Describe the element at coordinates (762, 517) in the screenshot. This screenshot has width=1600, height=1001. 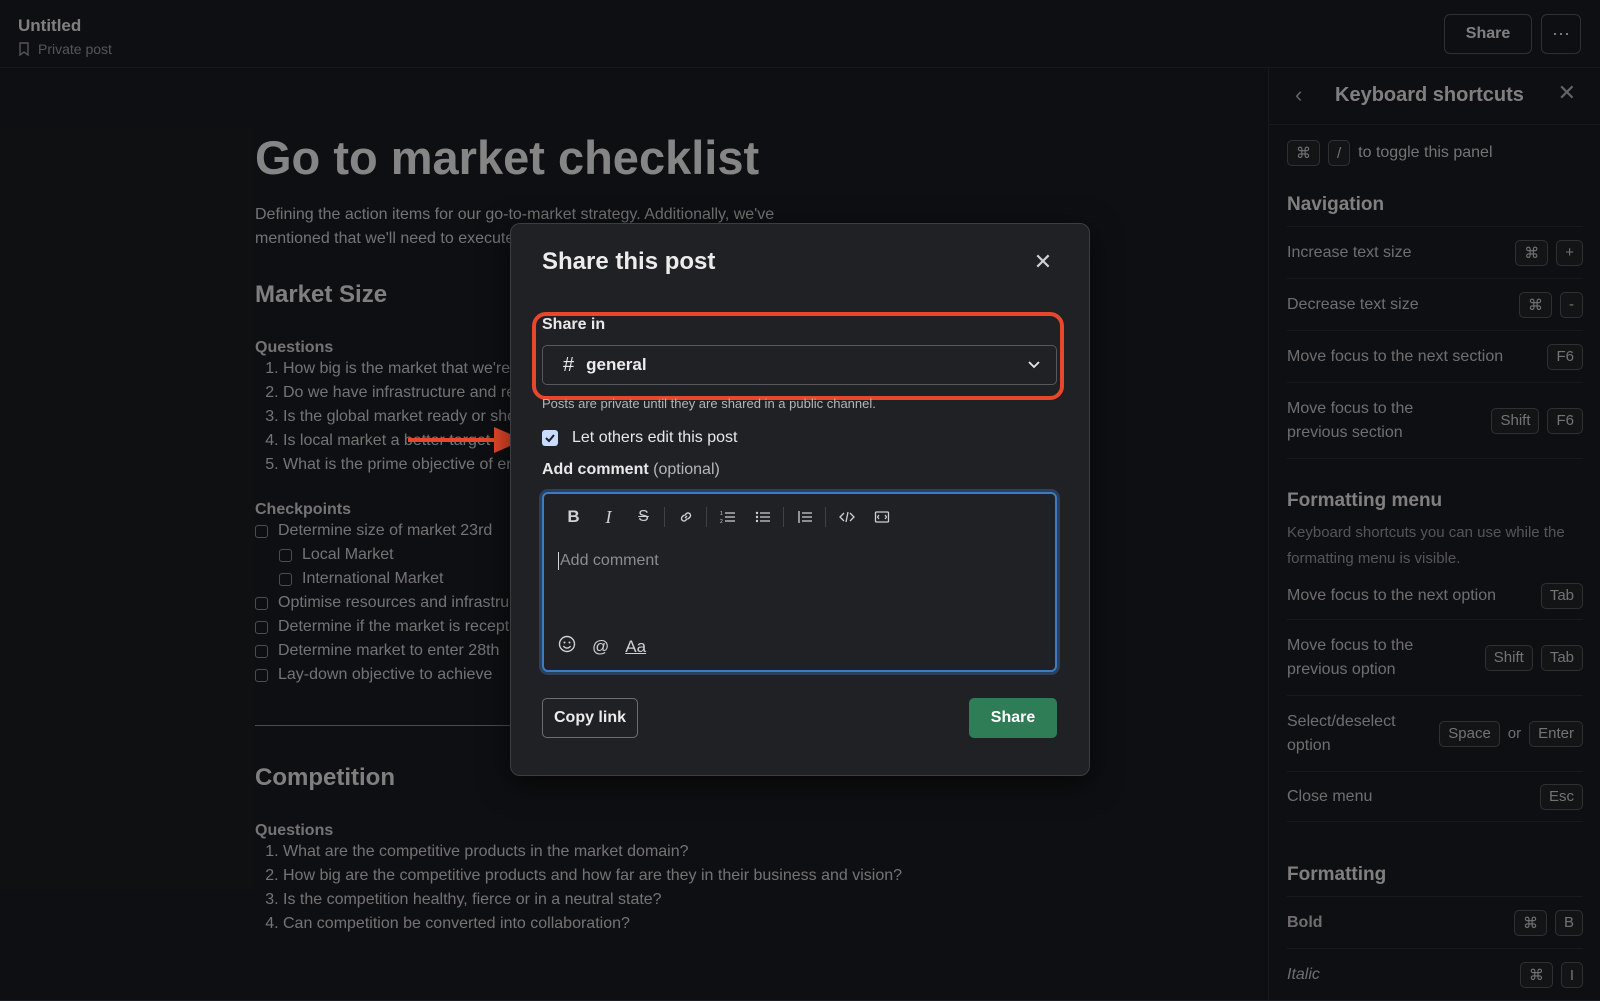
I see `bulleted-list-icon` at that location.